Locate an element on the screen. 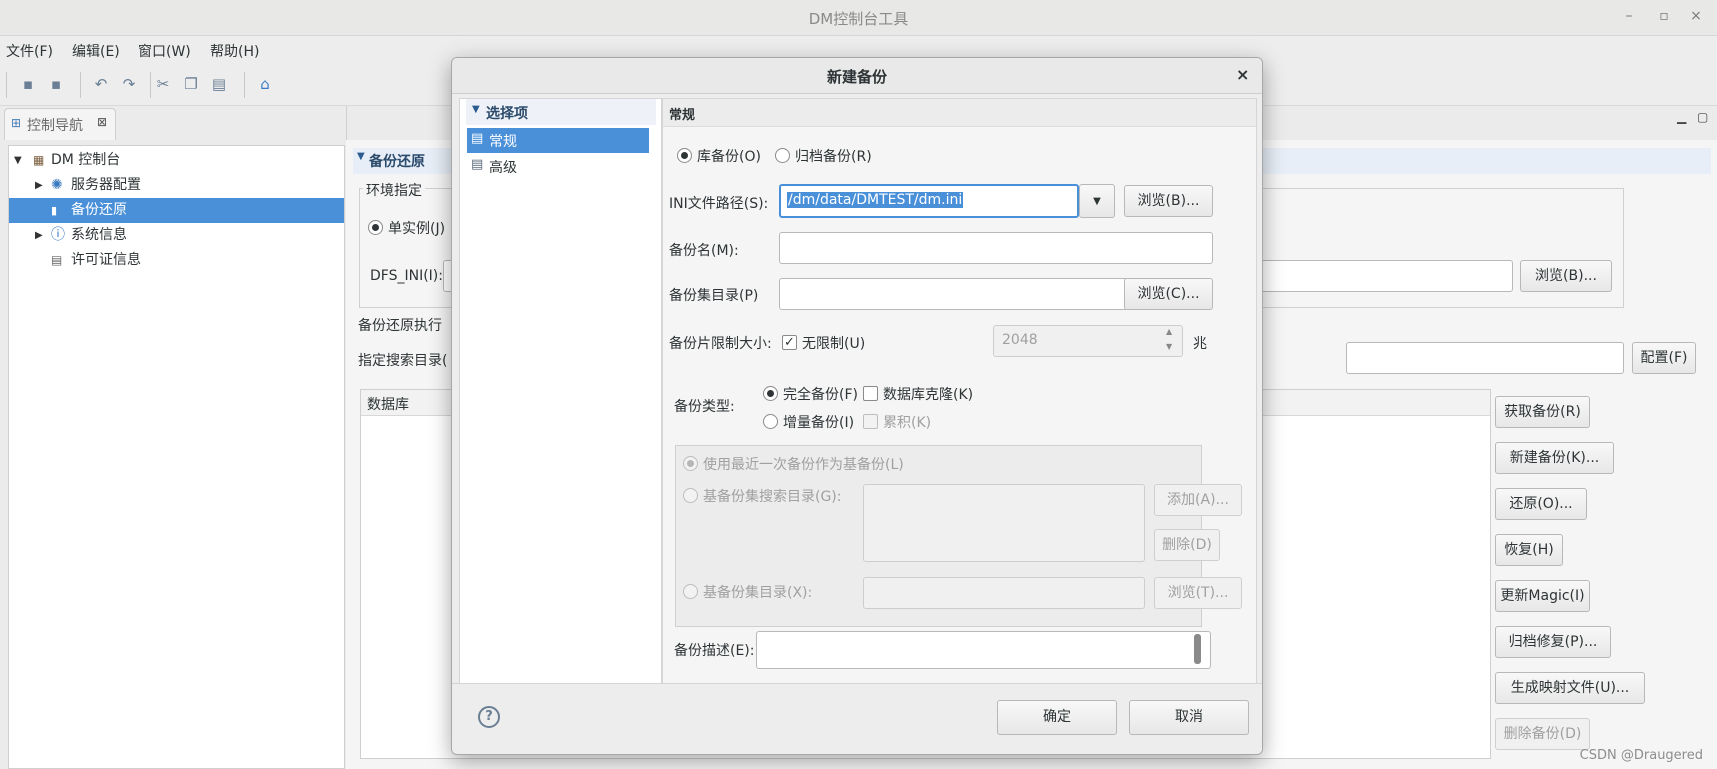  navigation-icon: ⊞ is located at coordinates (16, 123).